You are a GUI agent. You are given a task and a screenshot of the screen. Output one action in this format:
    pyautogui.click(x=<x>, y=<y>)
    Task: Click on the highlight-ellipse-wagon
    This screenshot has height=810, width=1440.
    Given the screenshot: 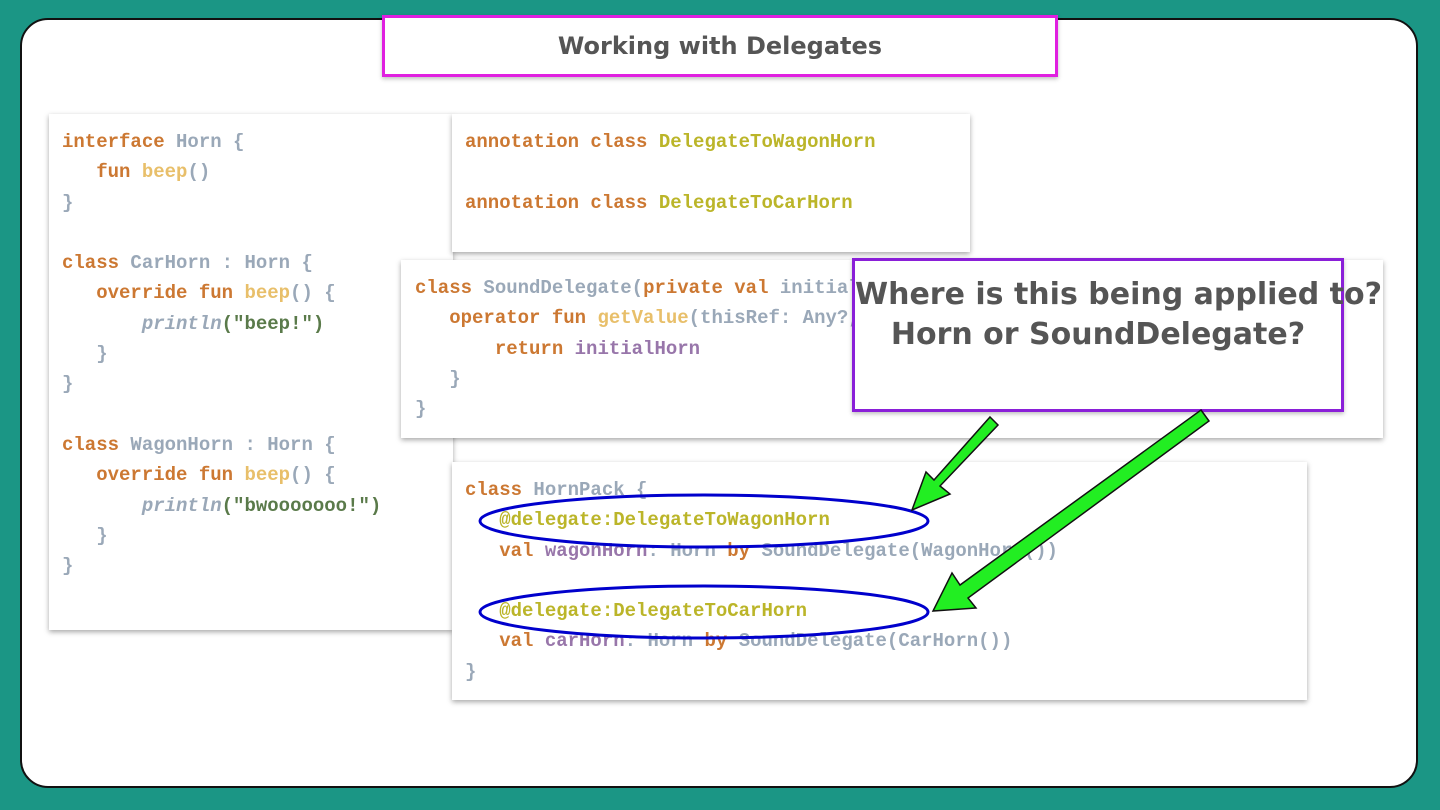 What is the action you would take?
    pyautogui.click(x=704, y=521)
    